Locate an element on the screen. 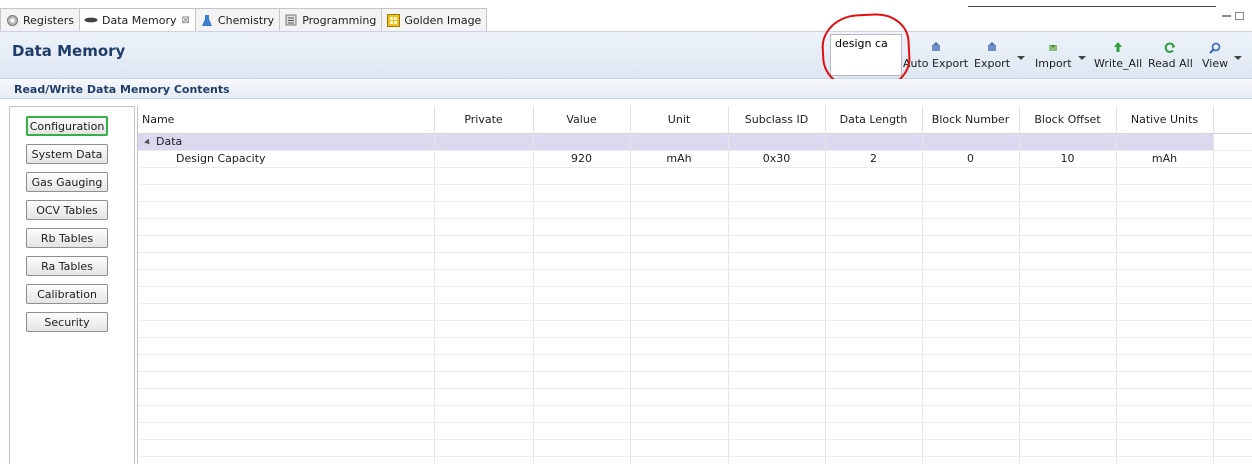 The height and width of the screenshot is (464, 1252). cell-block-offset: 10 is located at coordinates (1068, 159).